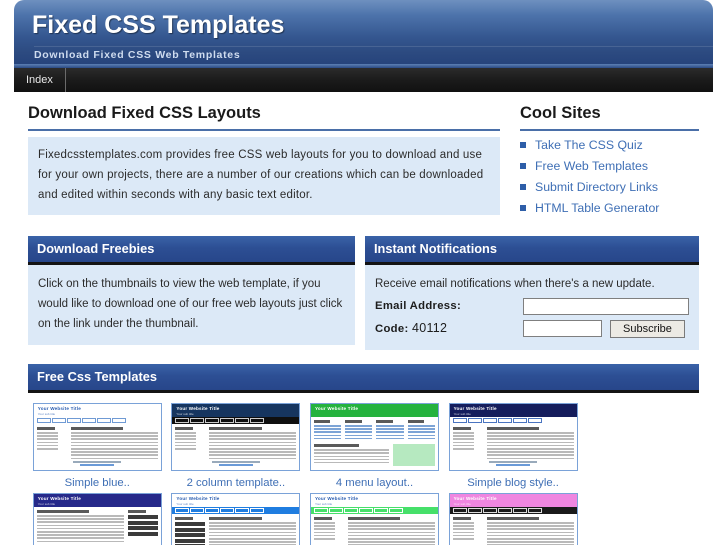 This screenshot has height=545, width=727. I want to click on cool-sites-heading: Cool Sites, so click(609, 117).